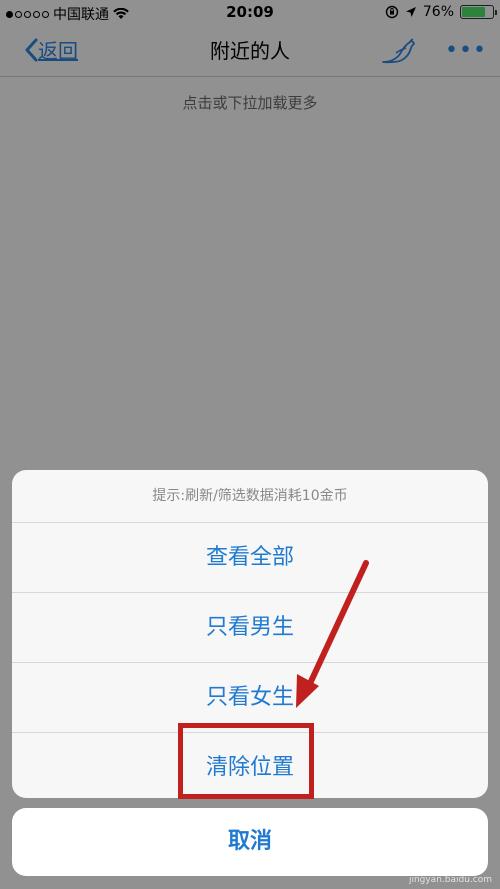 The height and width of the screenshot is (889, 500). I want to click on watermark-text: Bai 经验, so click(441, 864).